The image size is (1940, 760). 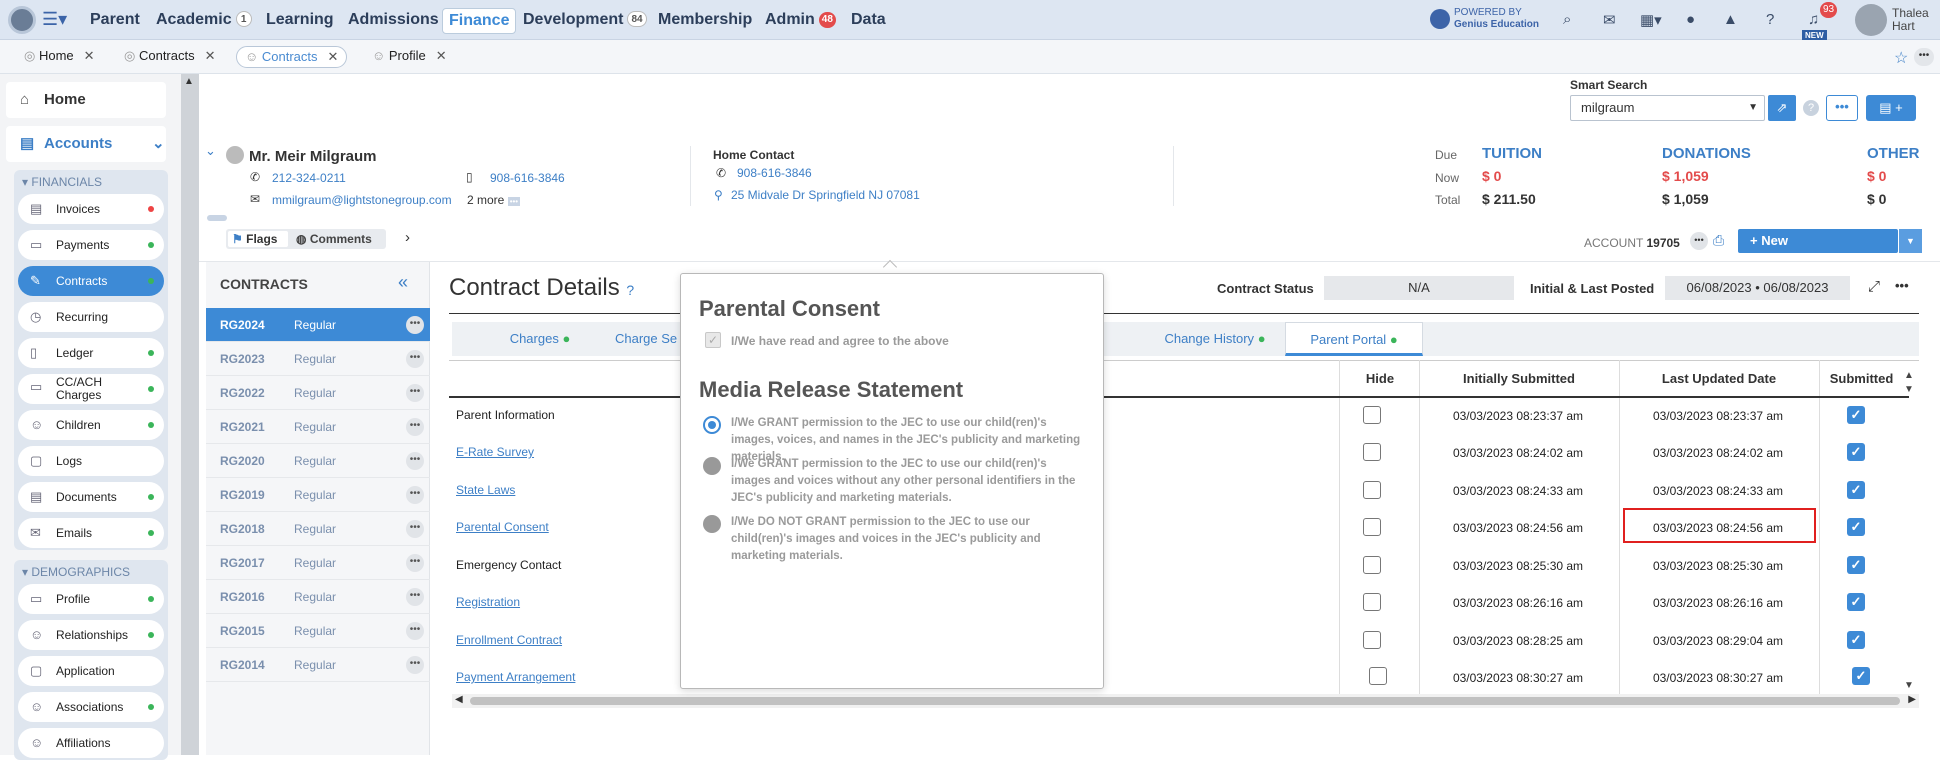 I want to click on print-icon: ⎙, so click(x=1718, y=240).